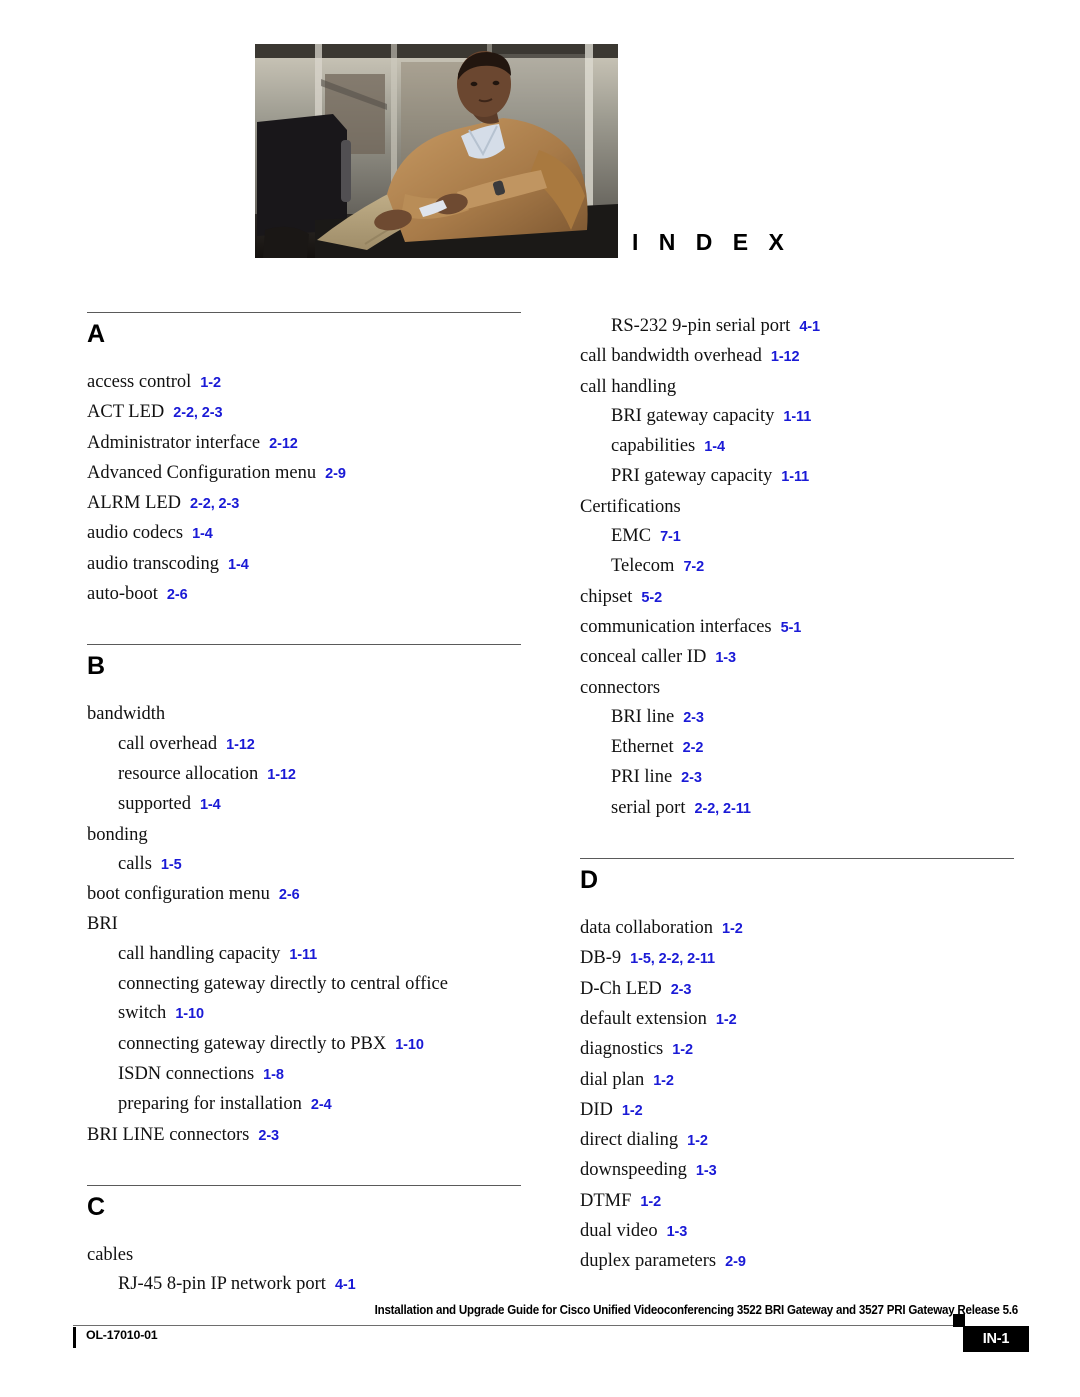 This screenshot has height=1397, width=1080. I want to click on index-entry: DB-9 1-5, 2-2, 2-11, so click(797, 959).